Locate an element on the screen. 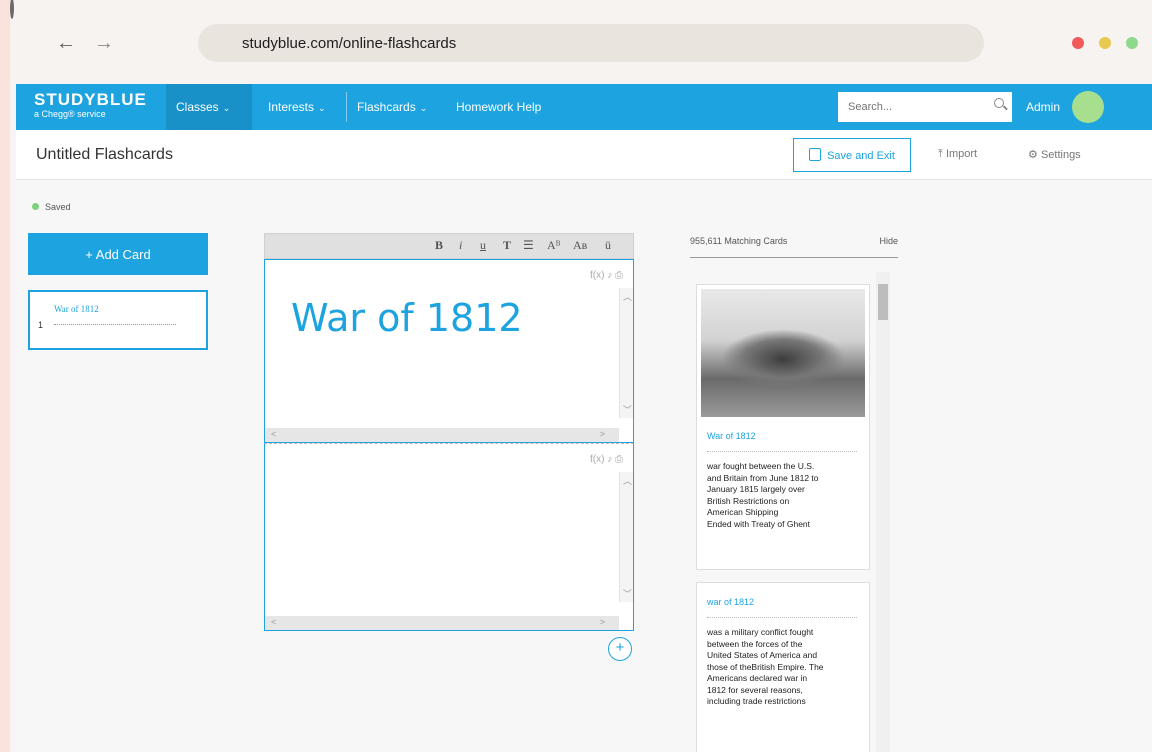 Image resolution: width=1152 pixels, height=752 pixels. save-status: Saved is located at coordinates (51, 207).